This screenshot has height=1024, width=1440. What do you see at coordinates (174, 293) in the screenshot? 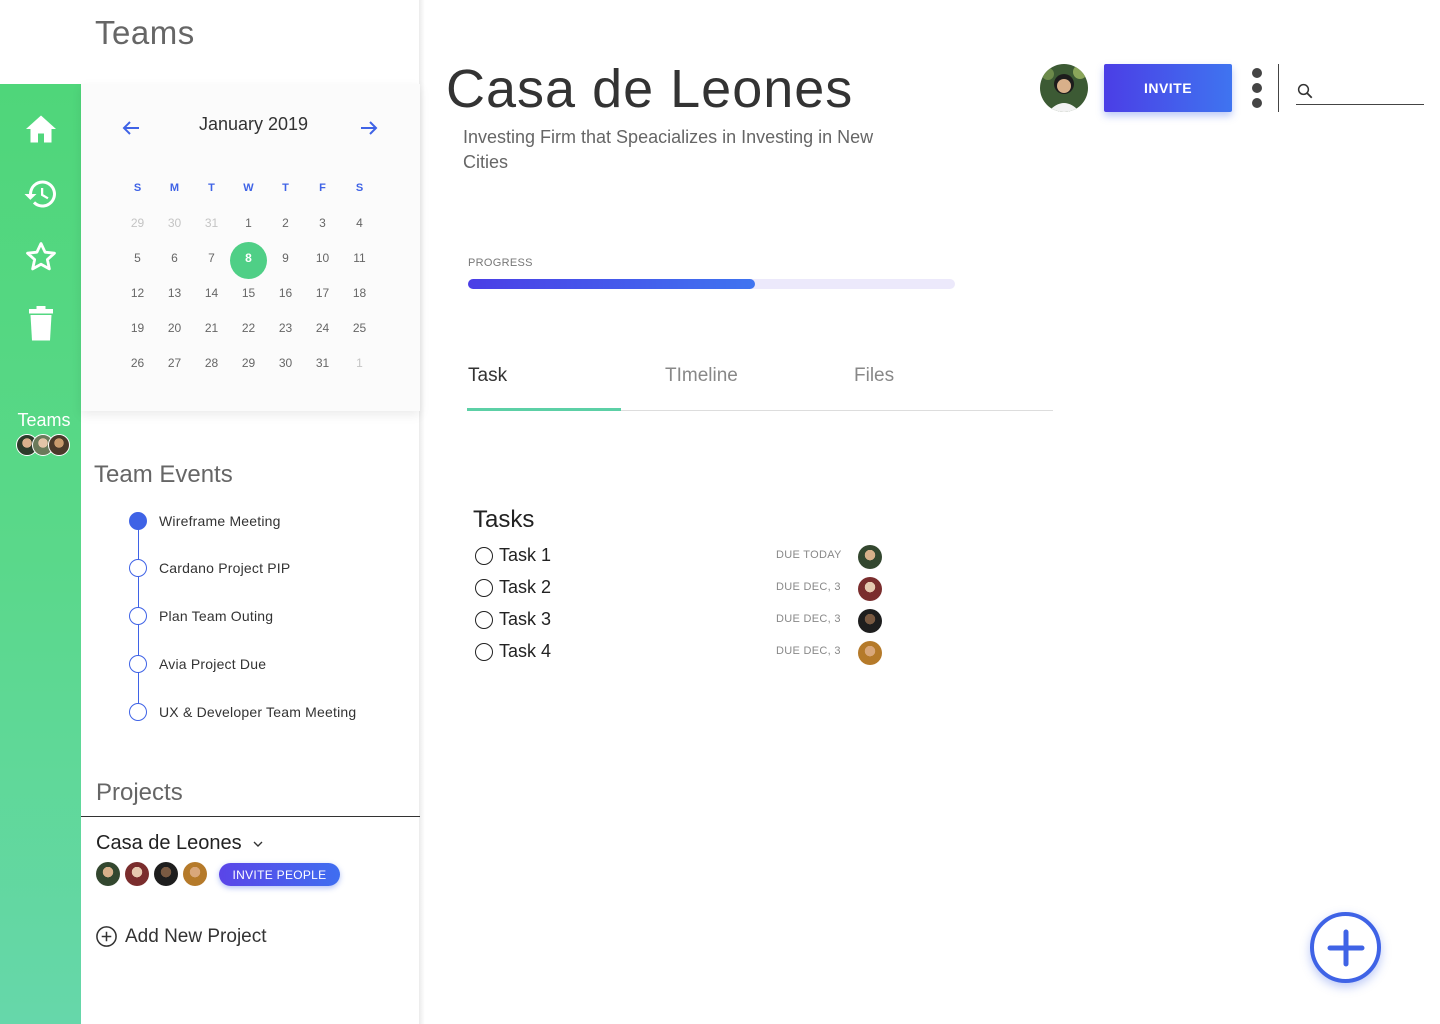
I see `calendar-day: 13` at bounding box center [174, 293].